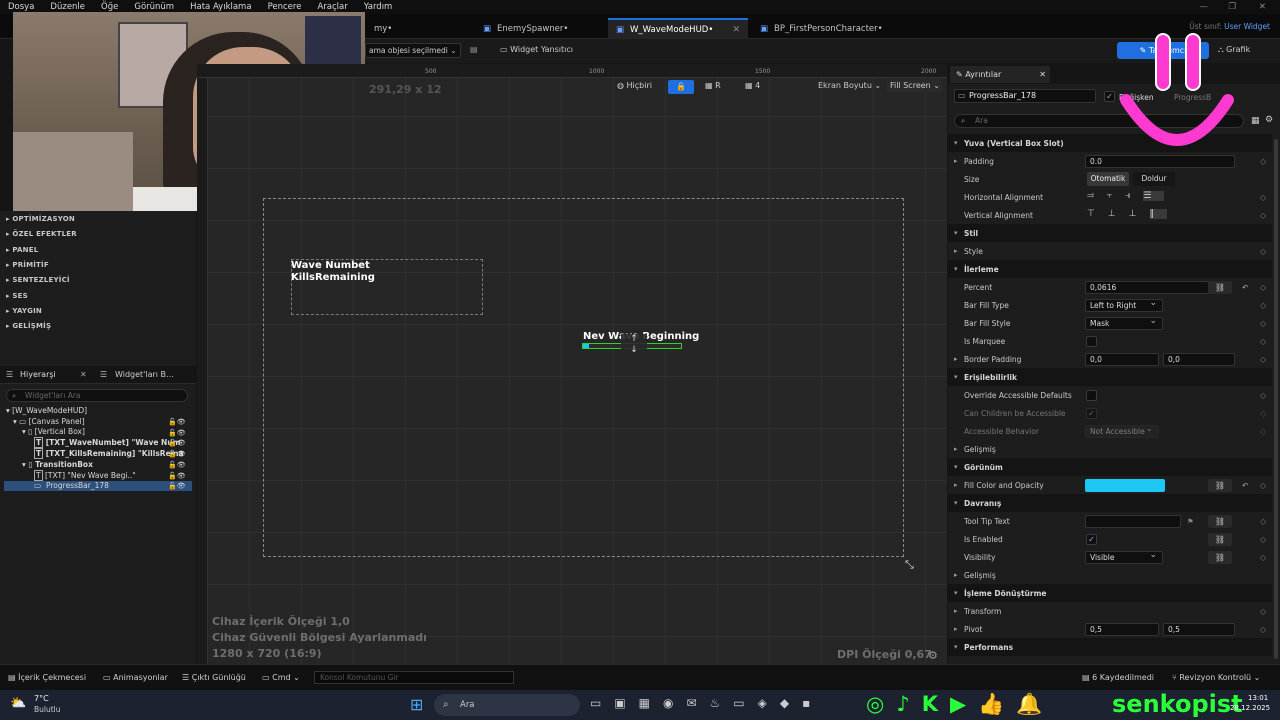 Image resolution: width=1280 pixels, height=720 pixels. I want to click on prop-advanced-behavior: ▸ Gelişmiş, so click(1110, 575).